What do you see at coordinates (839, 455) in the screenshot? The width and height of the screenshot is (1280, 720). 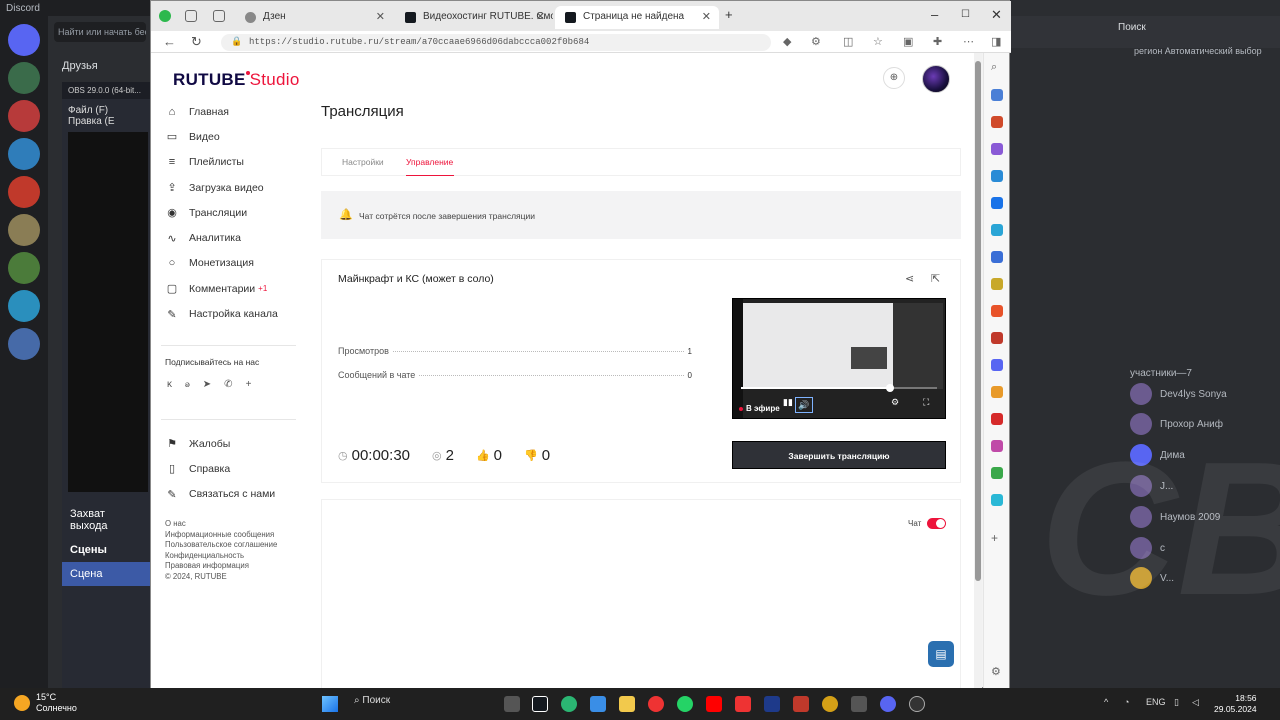 I see `end-stream-button: Завершить трансляцию` at bounding box center [839, 455].